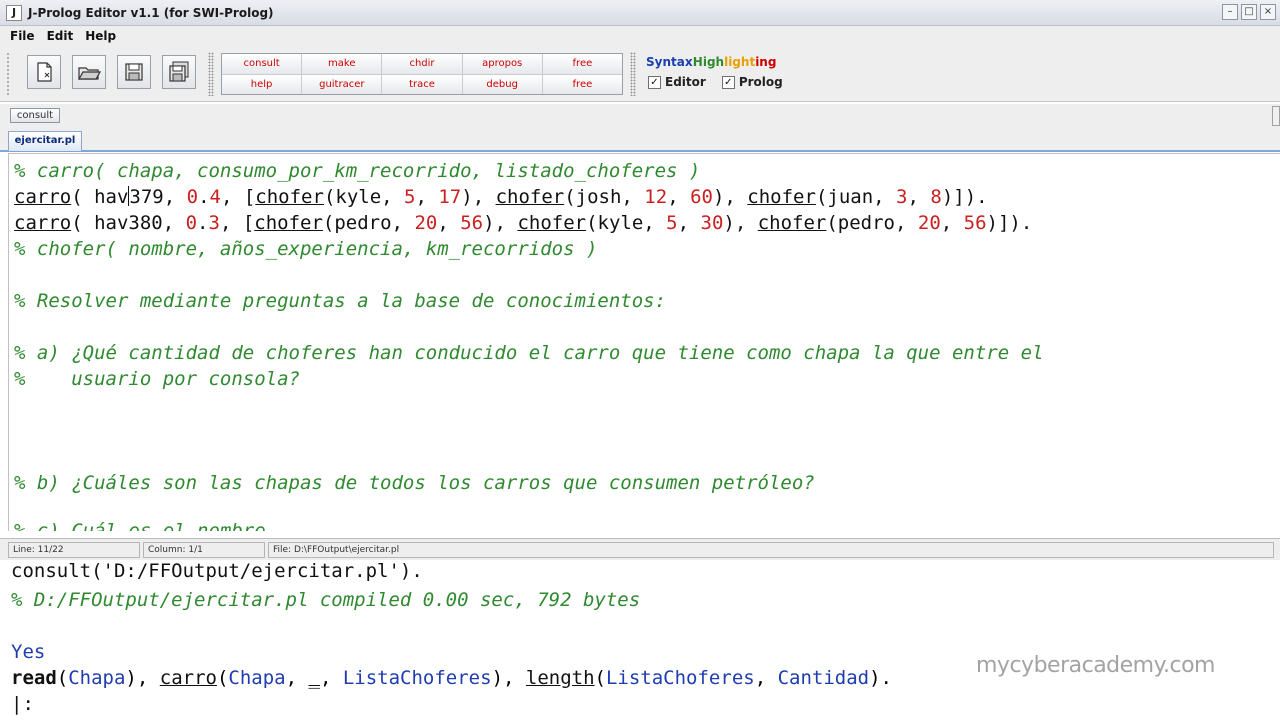  What do you see at coordinates (342, 84) in the screenshot?
I see `guitracer-button: guitracer` at bounding box center [342, 84].